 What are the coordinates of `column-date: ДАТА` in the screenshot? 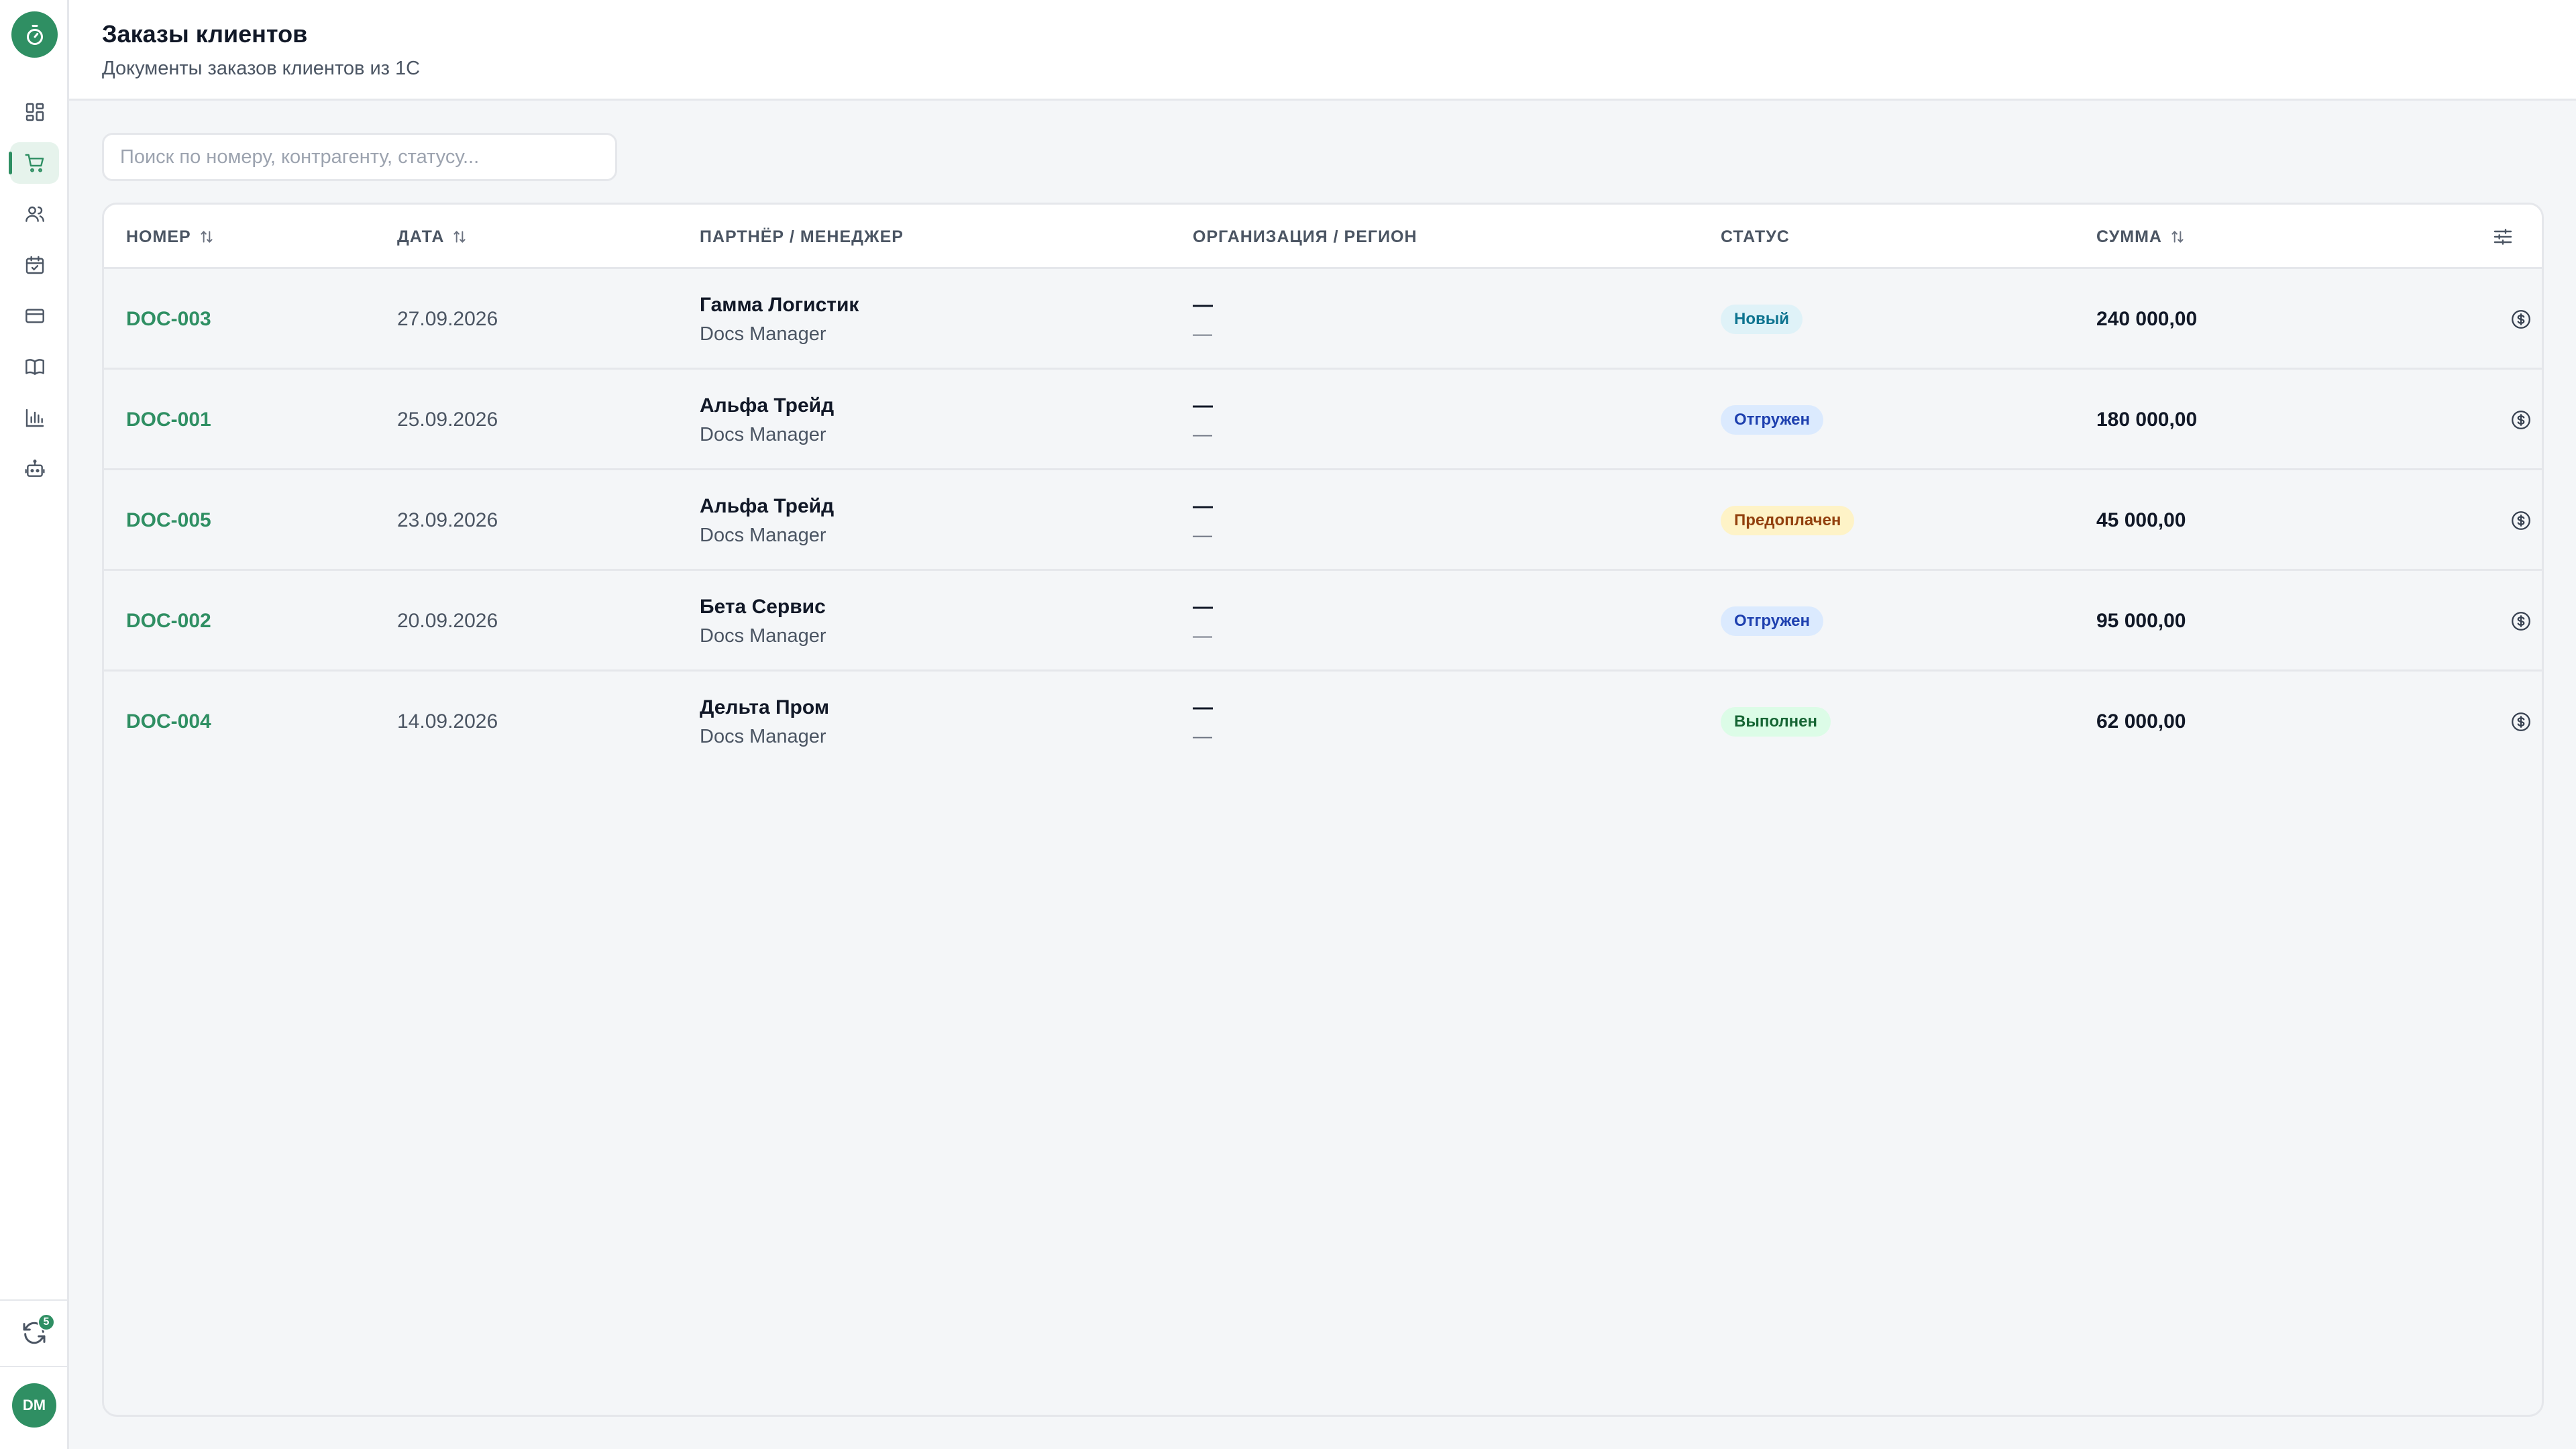 It's located at (432, 237).